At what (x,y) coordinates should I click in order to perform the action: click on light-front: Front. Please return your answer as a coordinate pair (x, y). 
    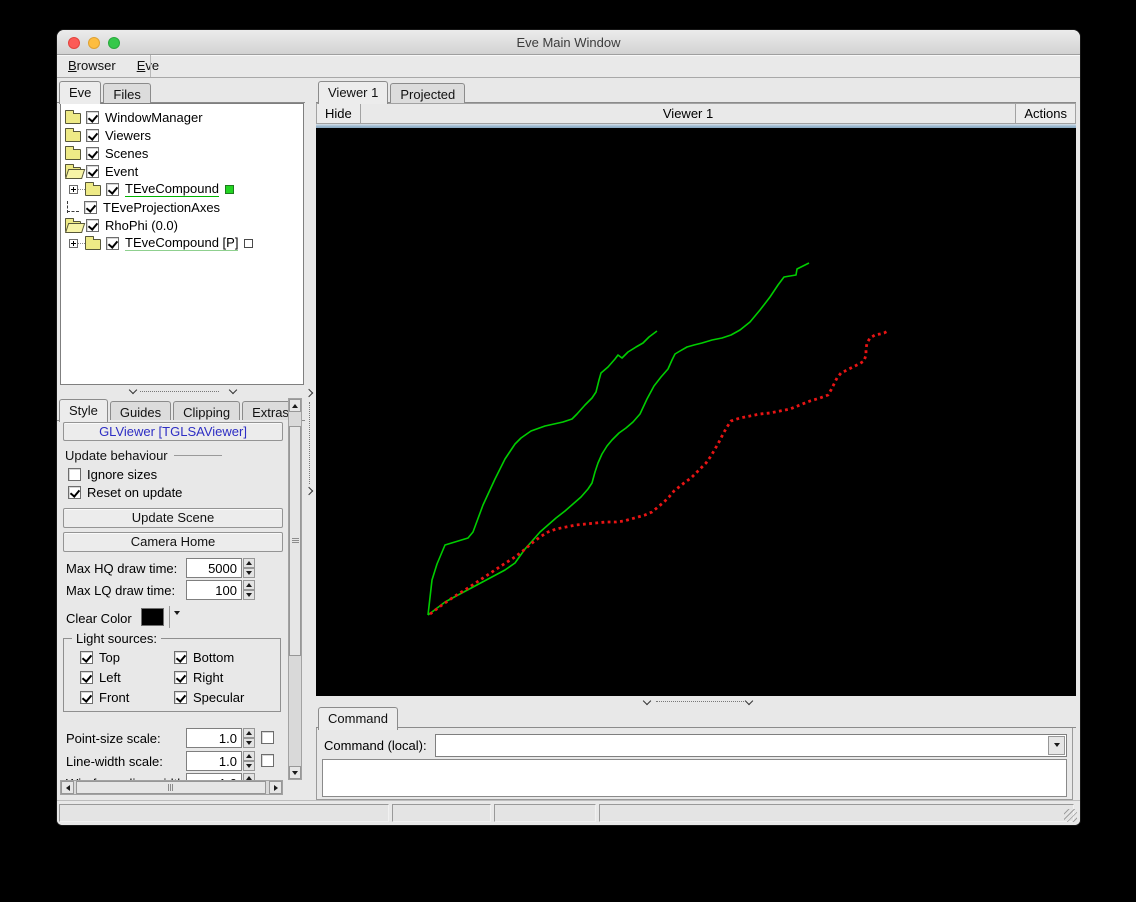
    Looking at the image, I should click on (127, 697).